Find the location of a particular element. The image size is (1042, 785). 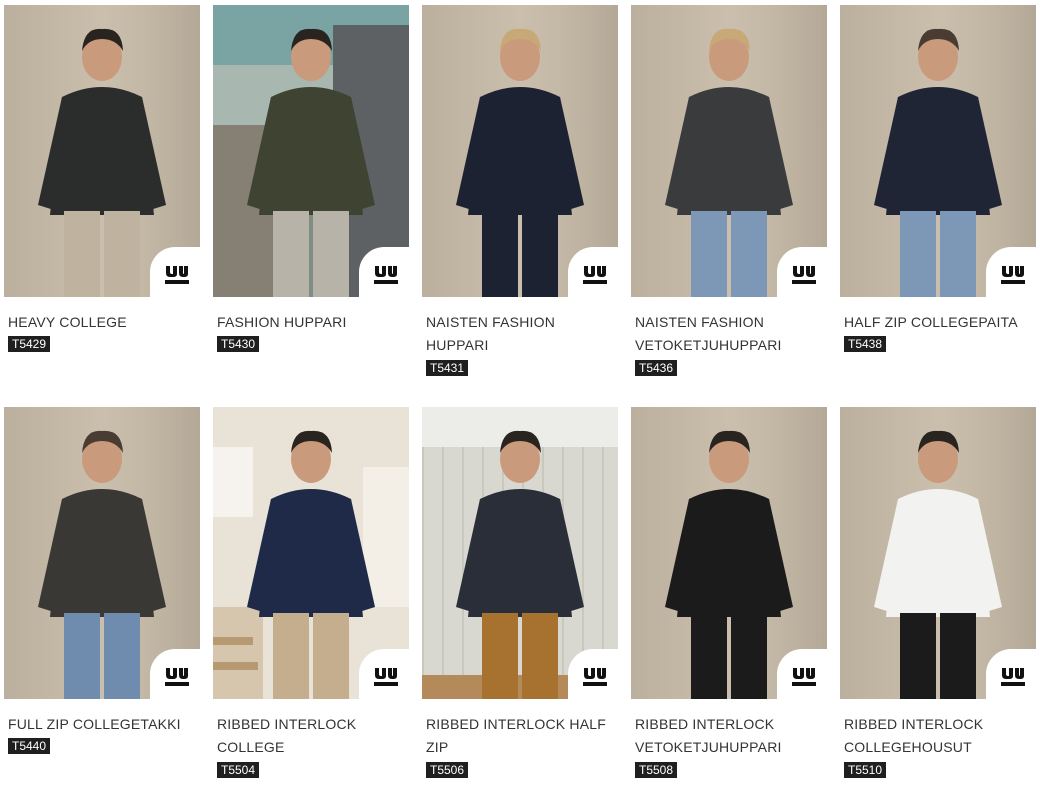

product-code-badge: T5510 is located at coordinates (865, 770).